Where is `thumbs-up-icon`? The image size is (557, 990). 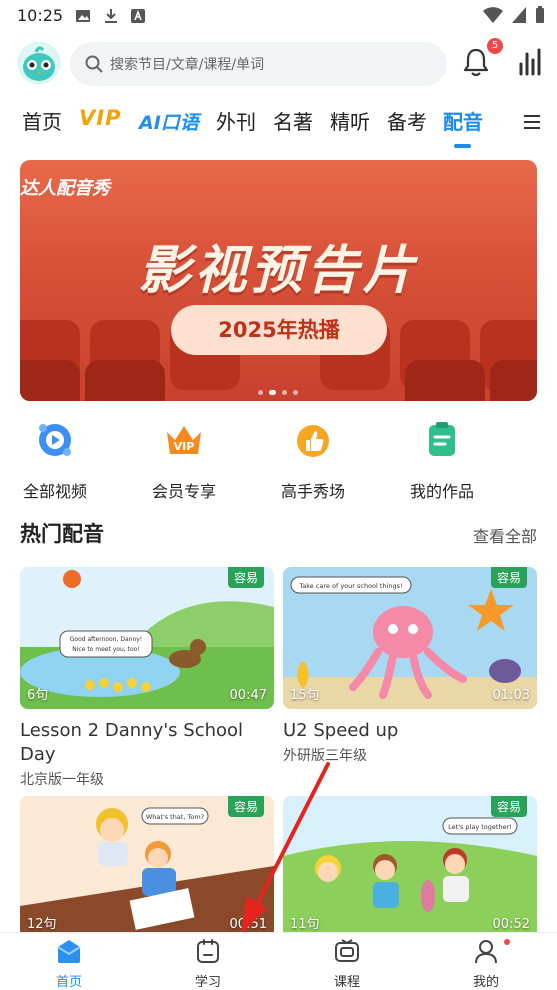 thumbs-up-icon is located at coordinates (313, 441).